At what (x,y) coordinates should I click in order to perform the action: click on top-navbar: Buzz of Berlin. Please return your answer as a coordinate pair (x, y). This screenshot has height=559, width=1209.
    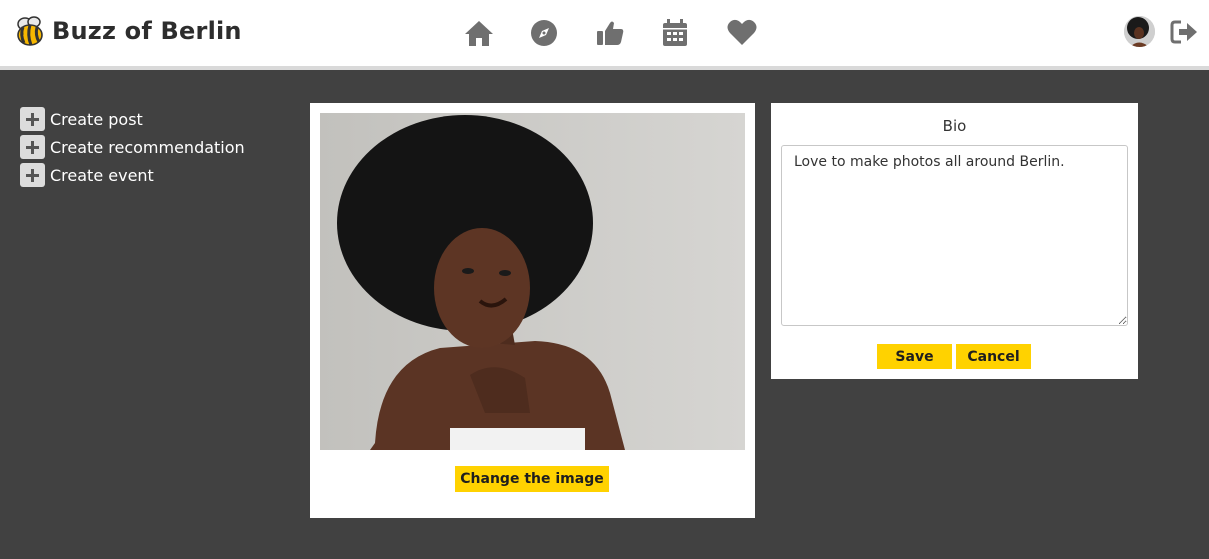
    Looking at the image, I should click on (604, 33).